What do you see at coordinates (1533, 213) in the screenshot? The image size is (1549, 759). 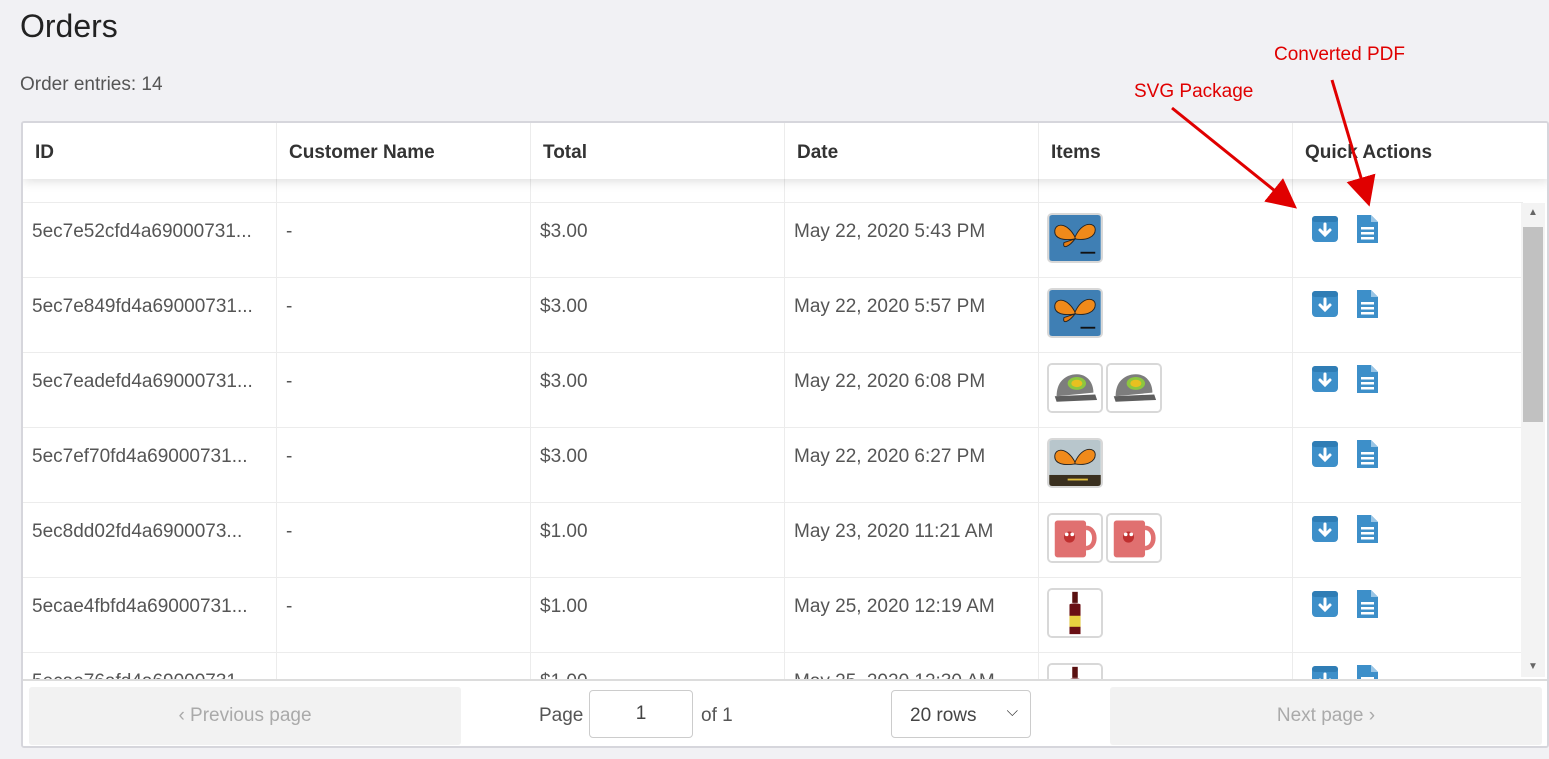 I see `scroll-up-arrow-icon: ▲` at bounding box center [1533, 213].